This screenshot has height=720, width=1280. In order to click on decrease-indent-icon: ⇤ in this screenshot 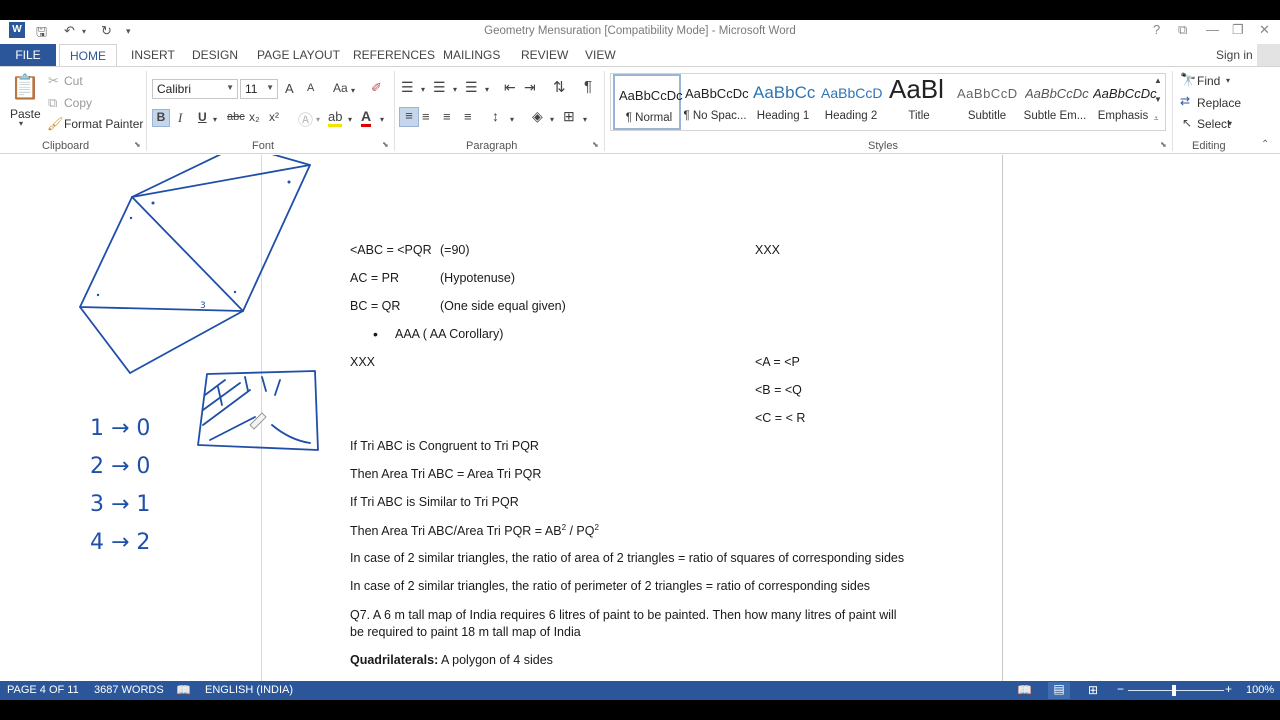, I will do `click(510, 87)`.